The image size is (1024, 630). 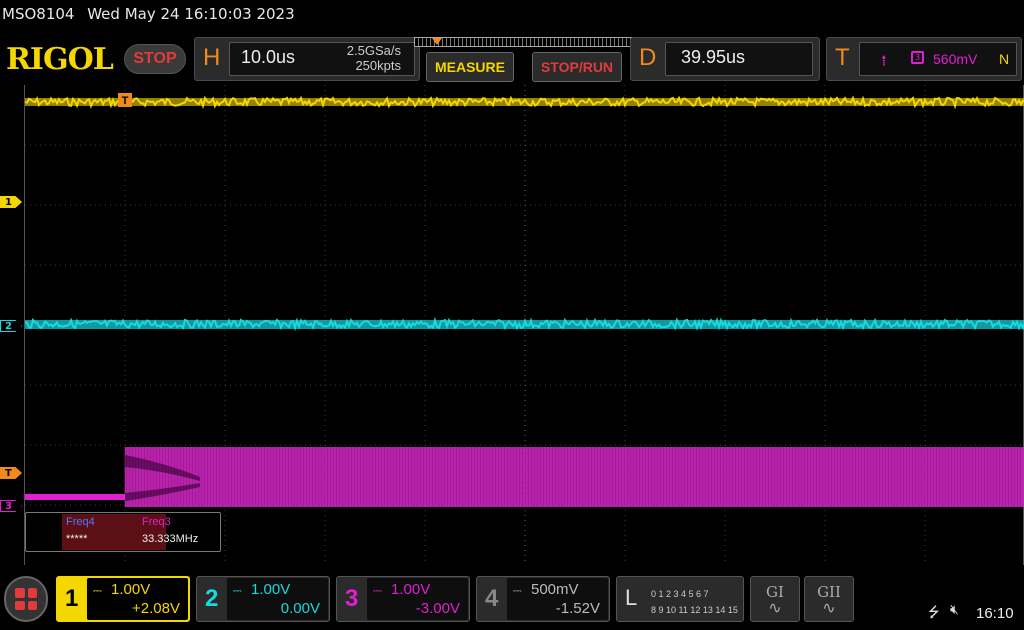 I want to click on sample-info: 2.5GSa/s 250kpts, so click(x=374, y=58).